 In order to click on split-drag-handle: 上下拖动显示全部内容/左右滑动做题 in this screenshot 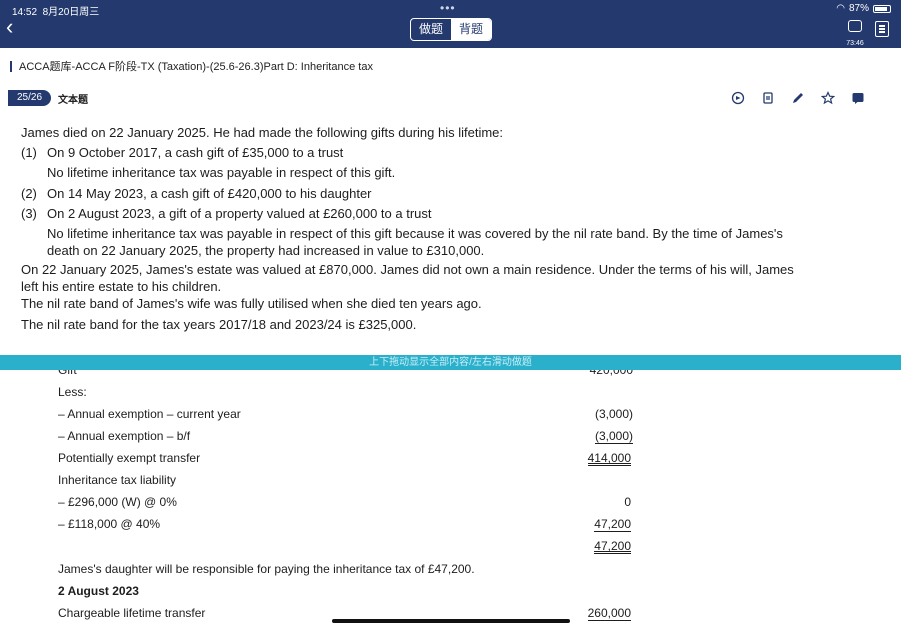, I will do `click(450, 362)`.